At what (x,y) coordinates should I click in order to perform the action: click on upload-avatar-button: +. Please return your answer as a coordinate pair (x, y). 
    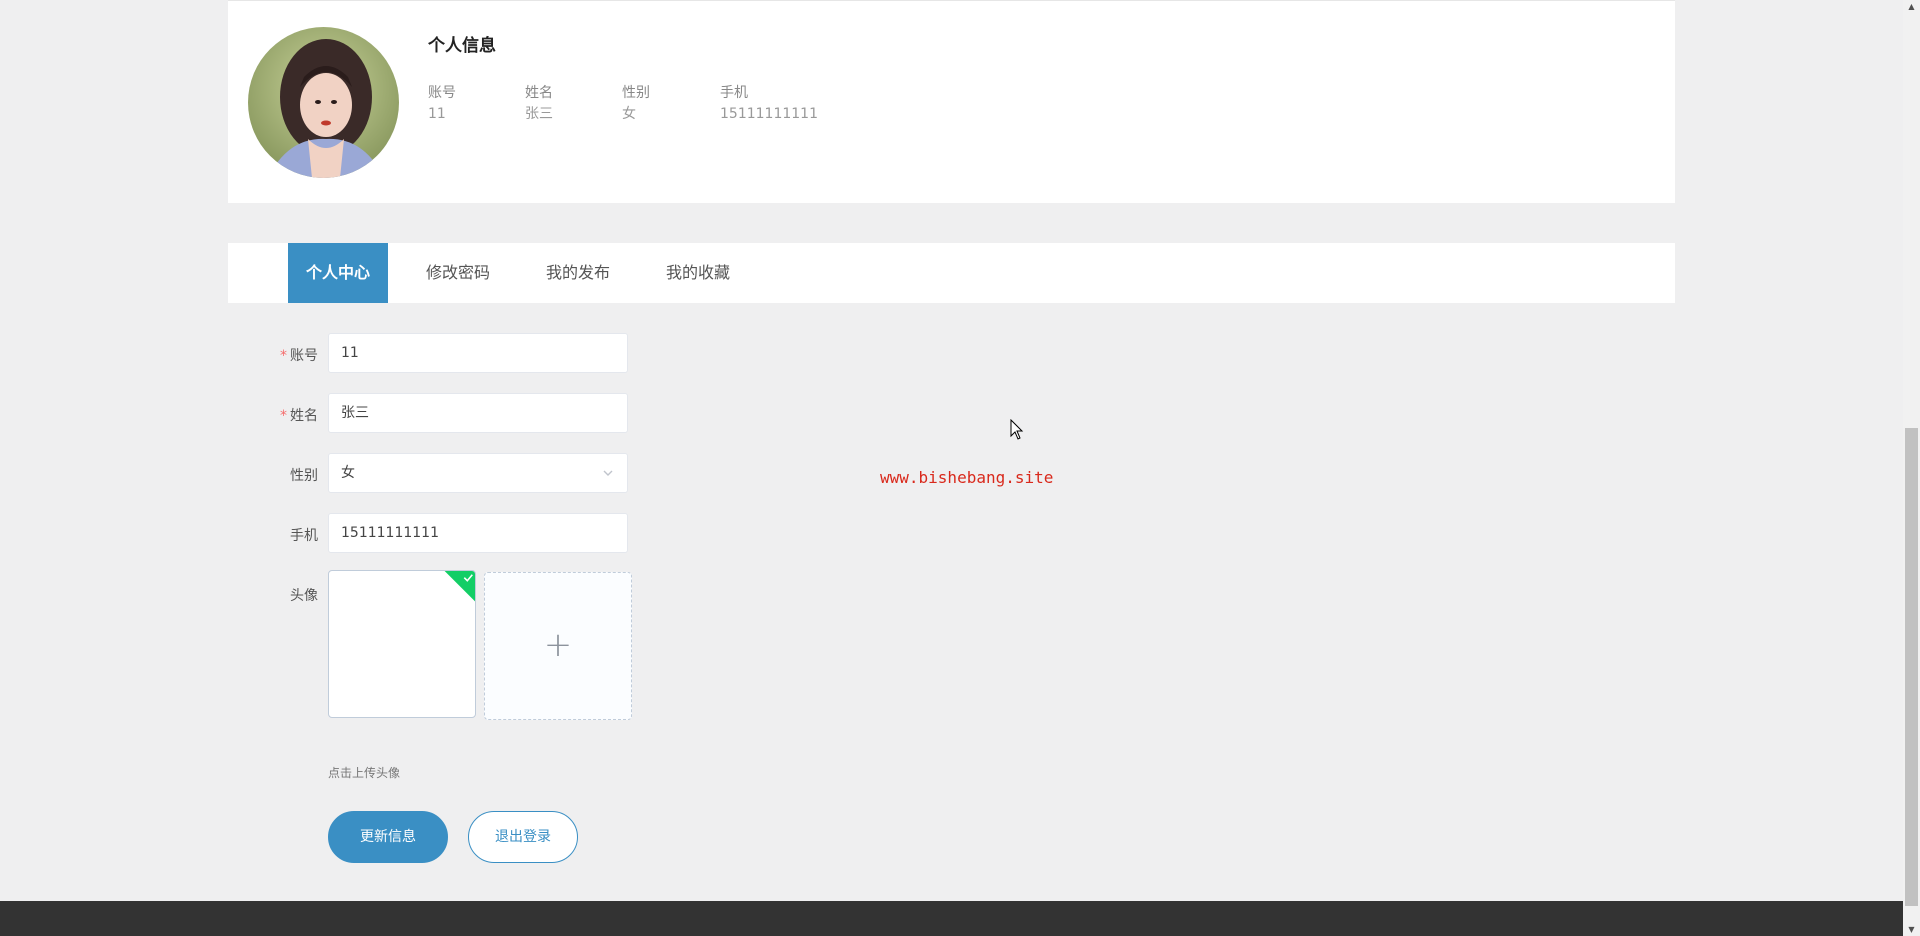
    Looking at the image, I should click on (558, 646).